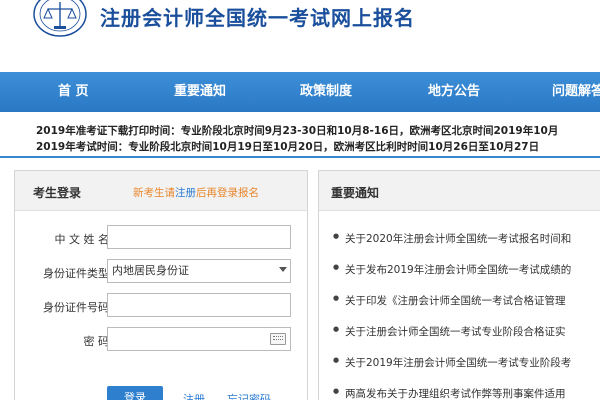  Describe the element at coordinates (454, 92) in the screenshot. I see `nav-item-local-announcements: 地方公告` at that location.